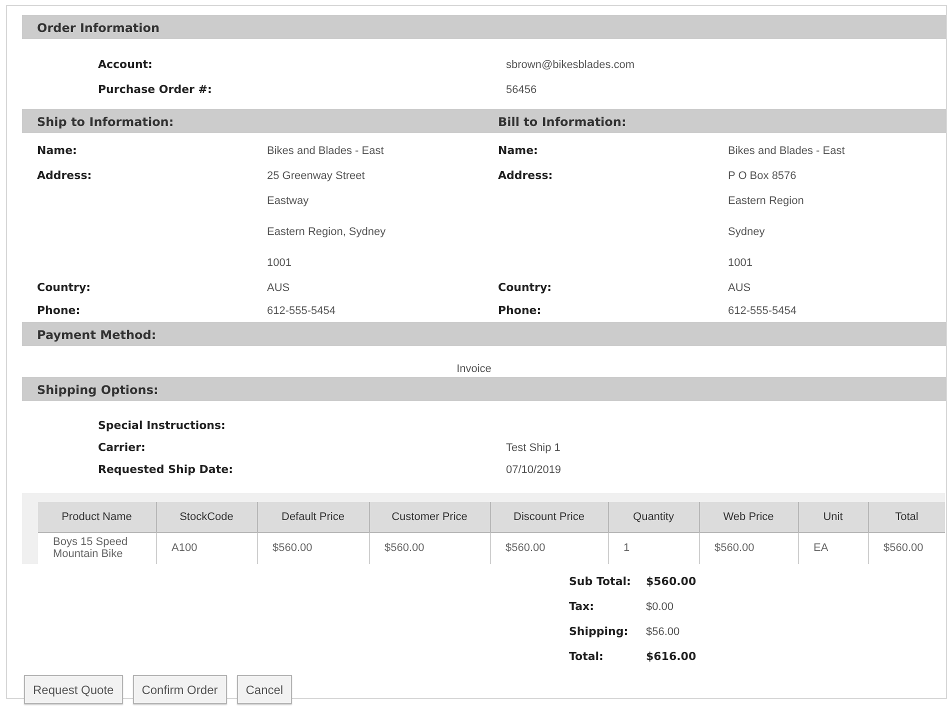  What do you see at coordinates (663, 632) in the screenshot?
I see `total-value: $56.00` at bounding box center [663, 632].